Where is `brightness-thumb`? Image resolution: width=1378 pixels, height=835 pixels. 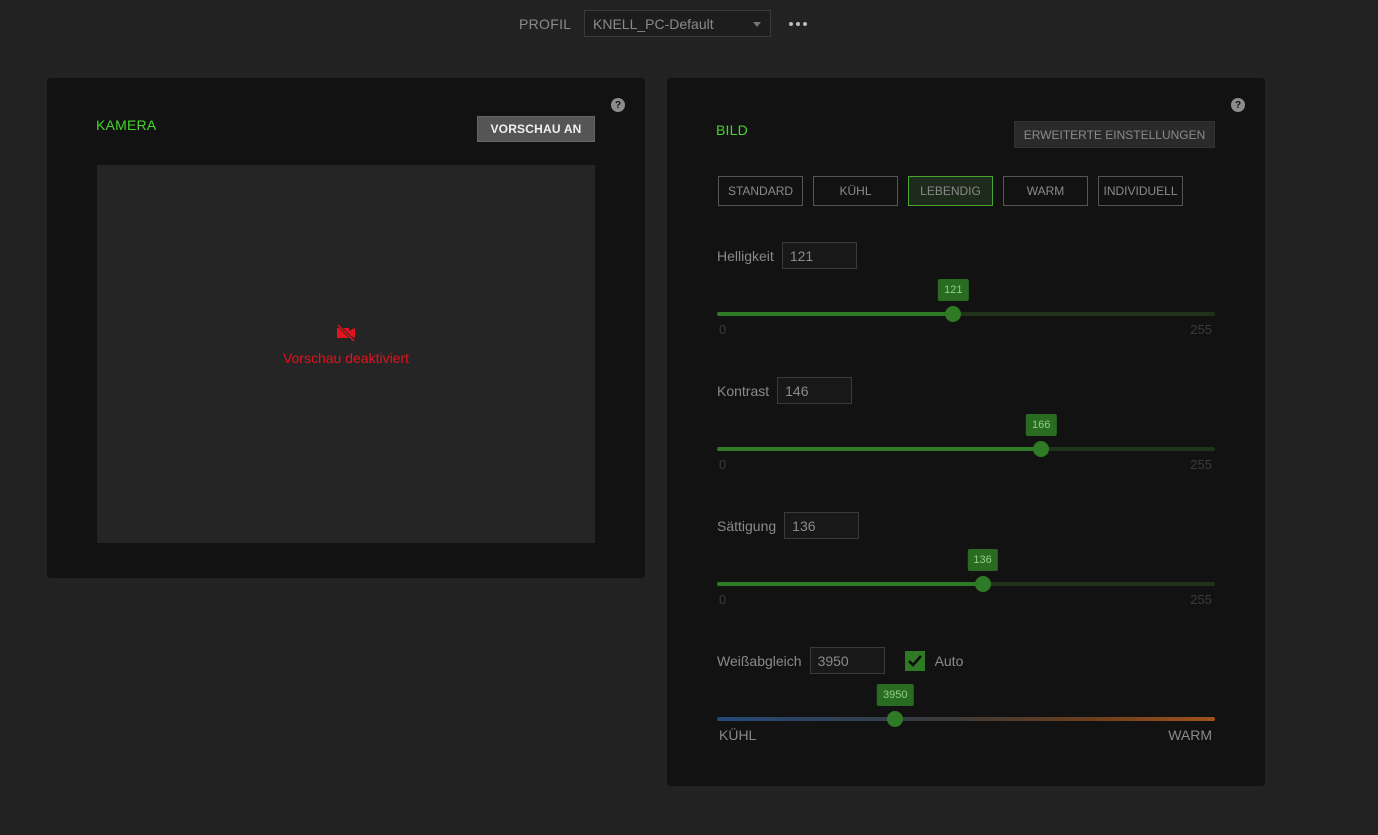 brightness-thumb is located at coordinates (953, 314).